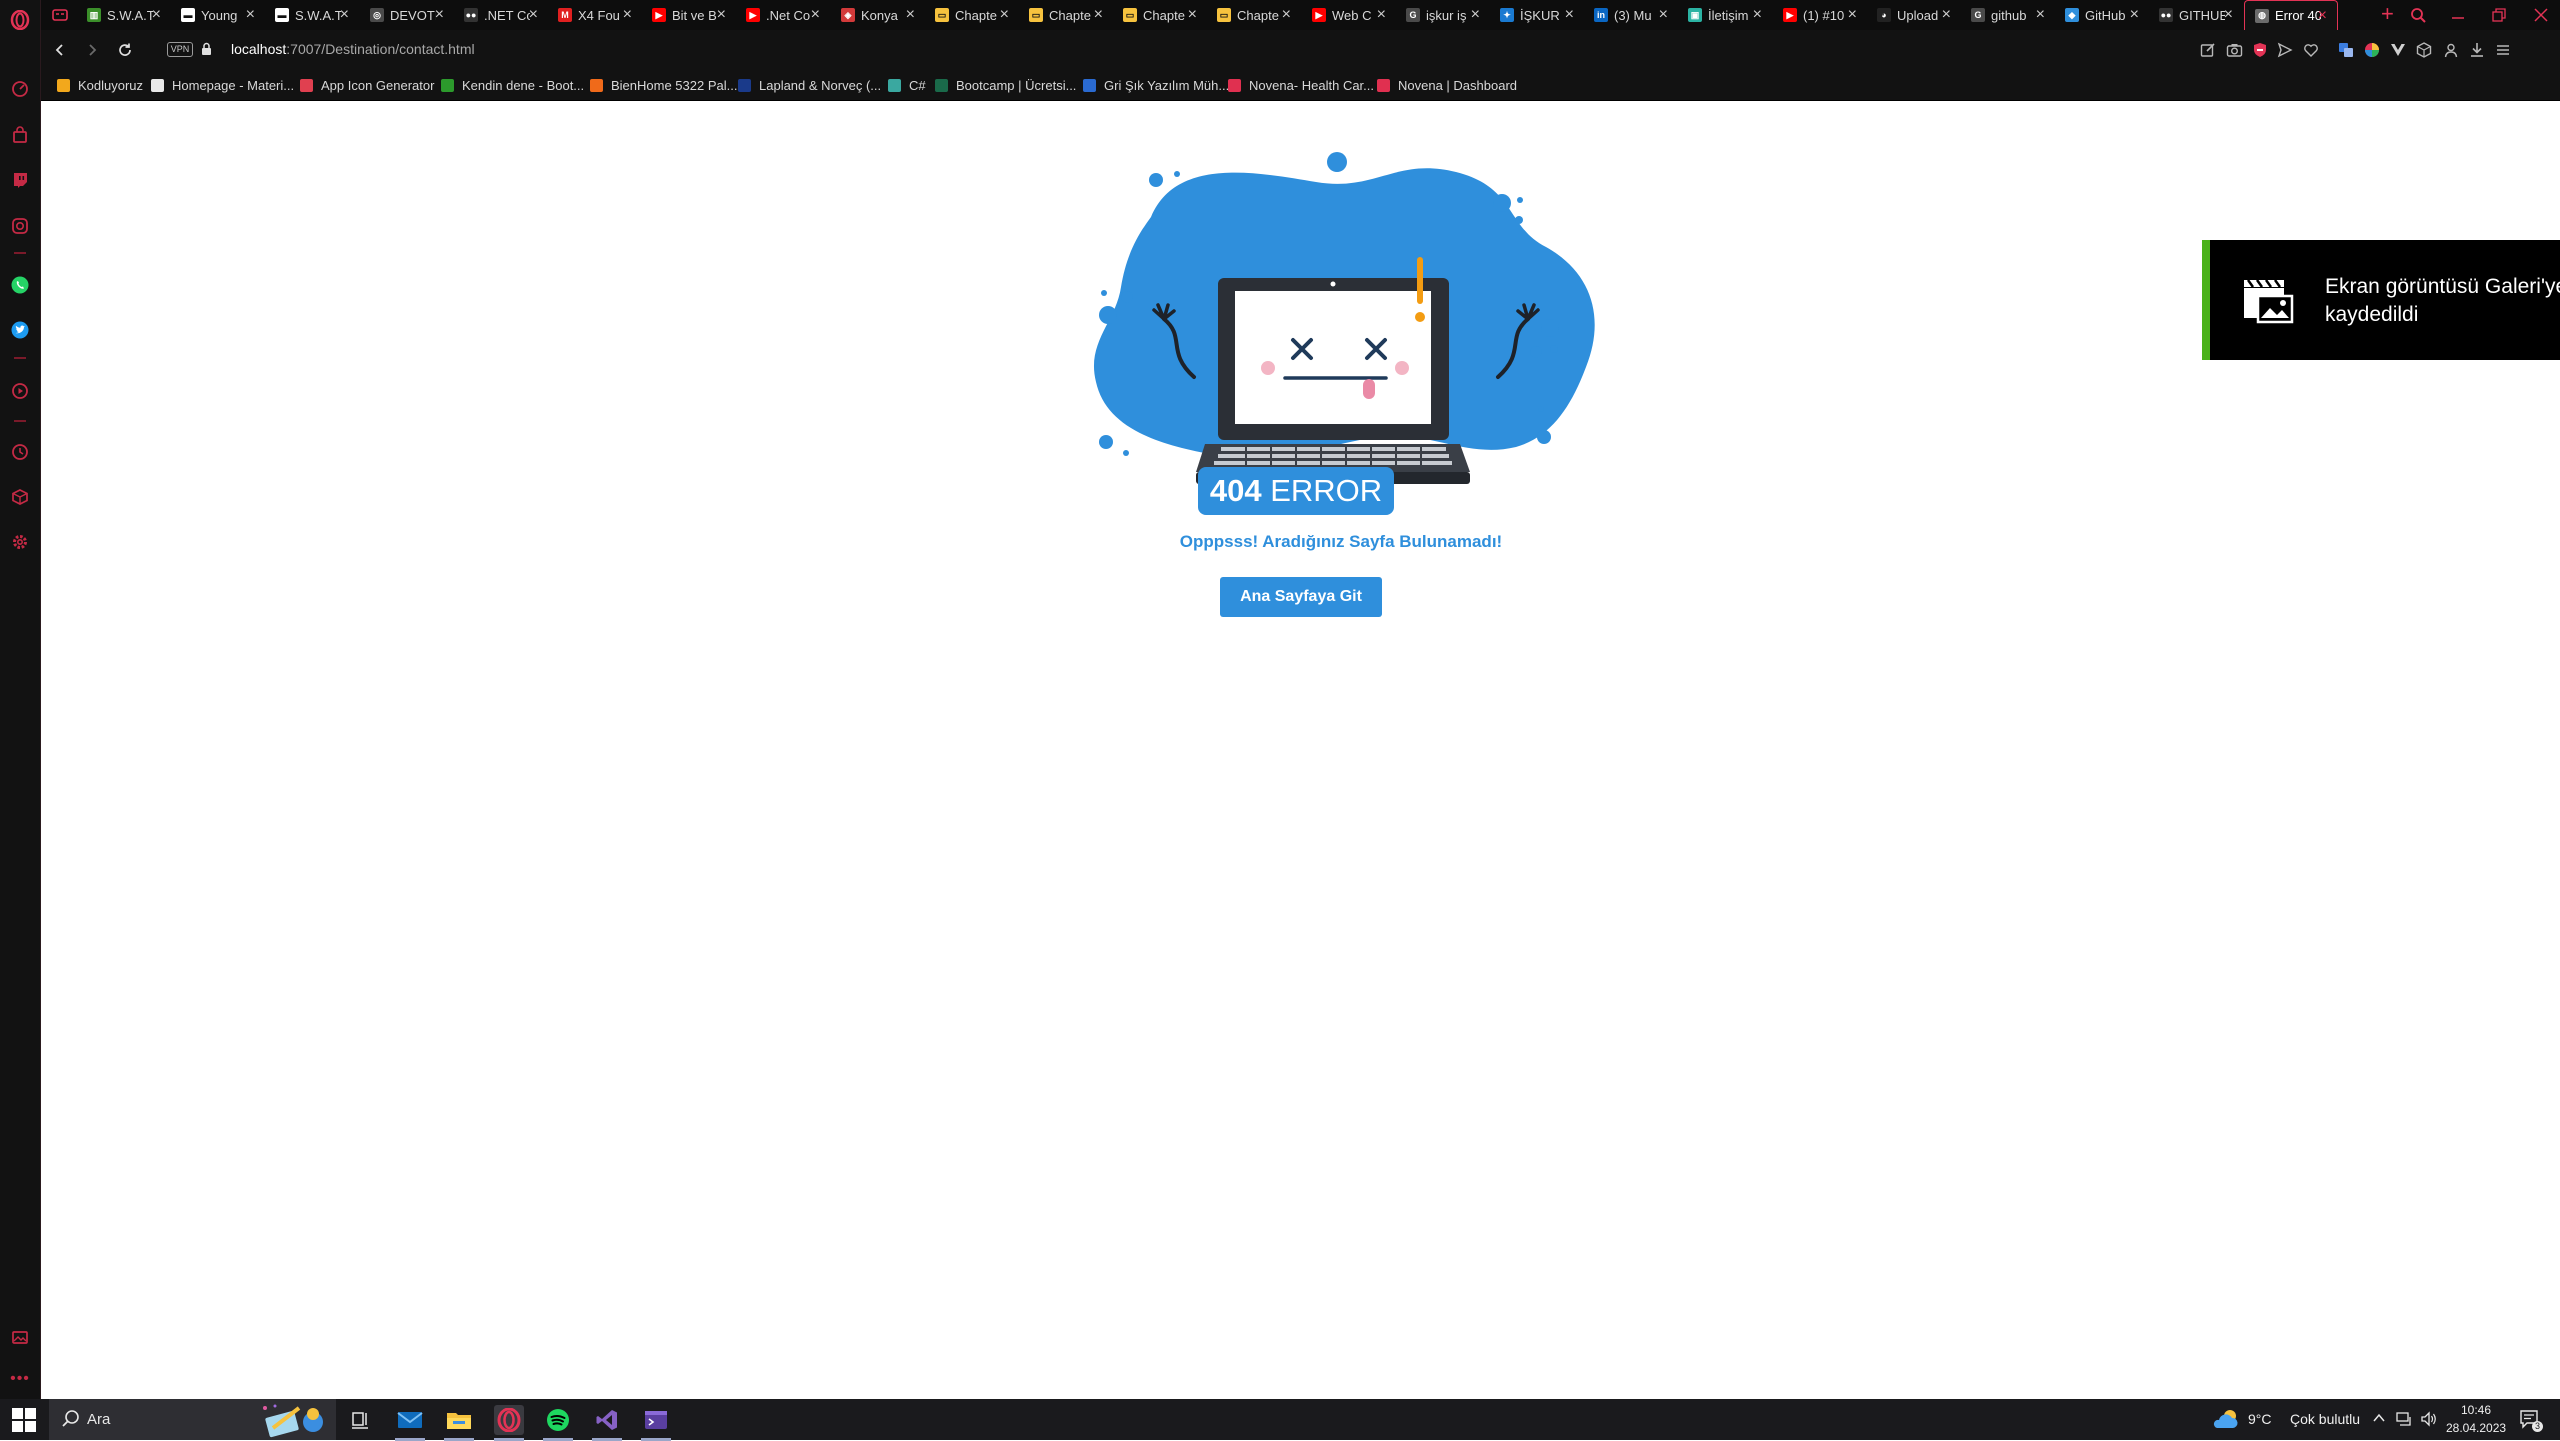  I want to click on windows-start-icon, so click(24, 1420).